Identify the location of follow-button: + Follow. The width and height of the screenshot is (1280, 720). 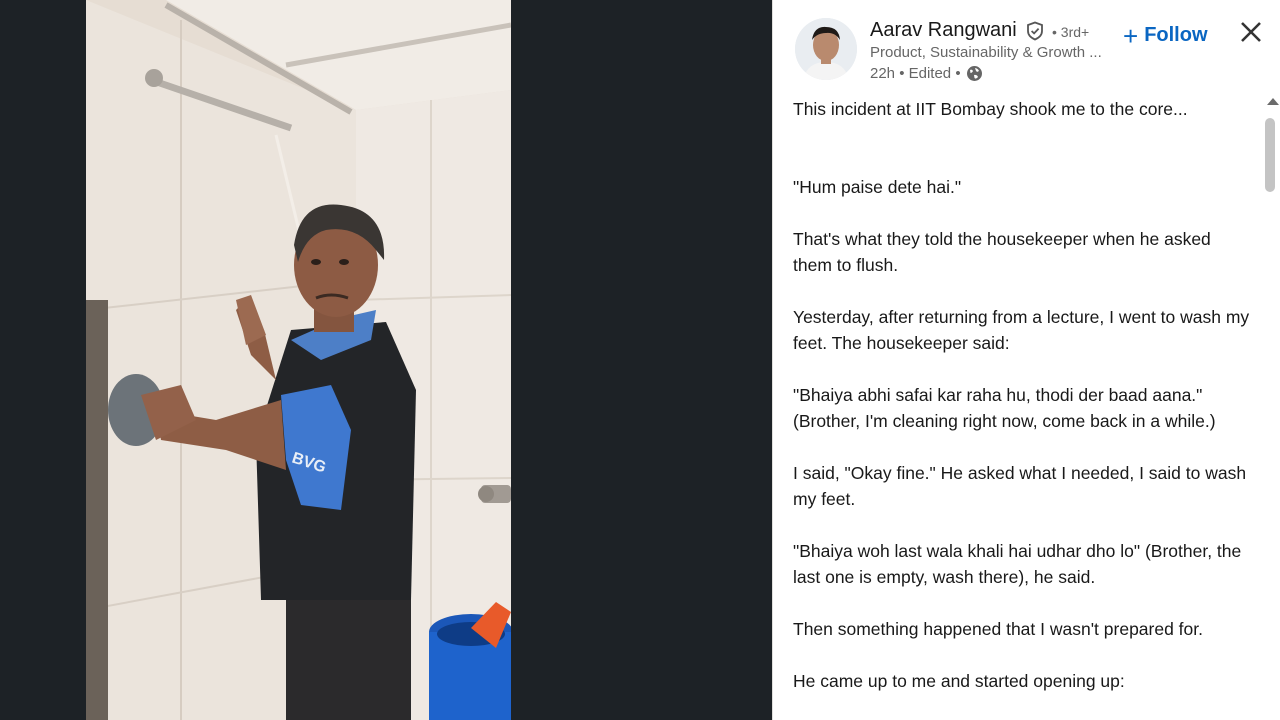
(1165, 35).